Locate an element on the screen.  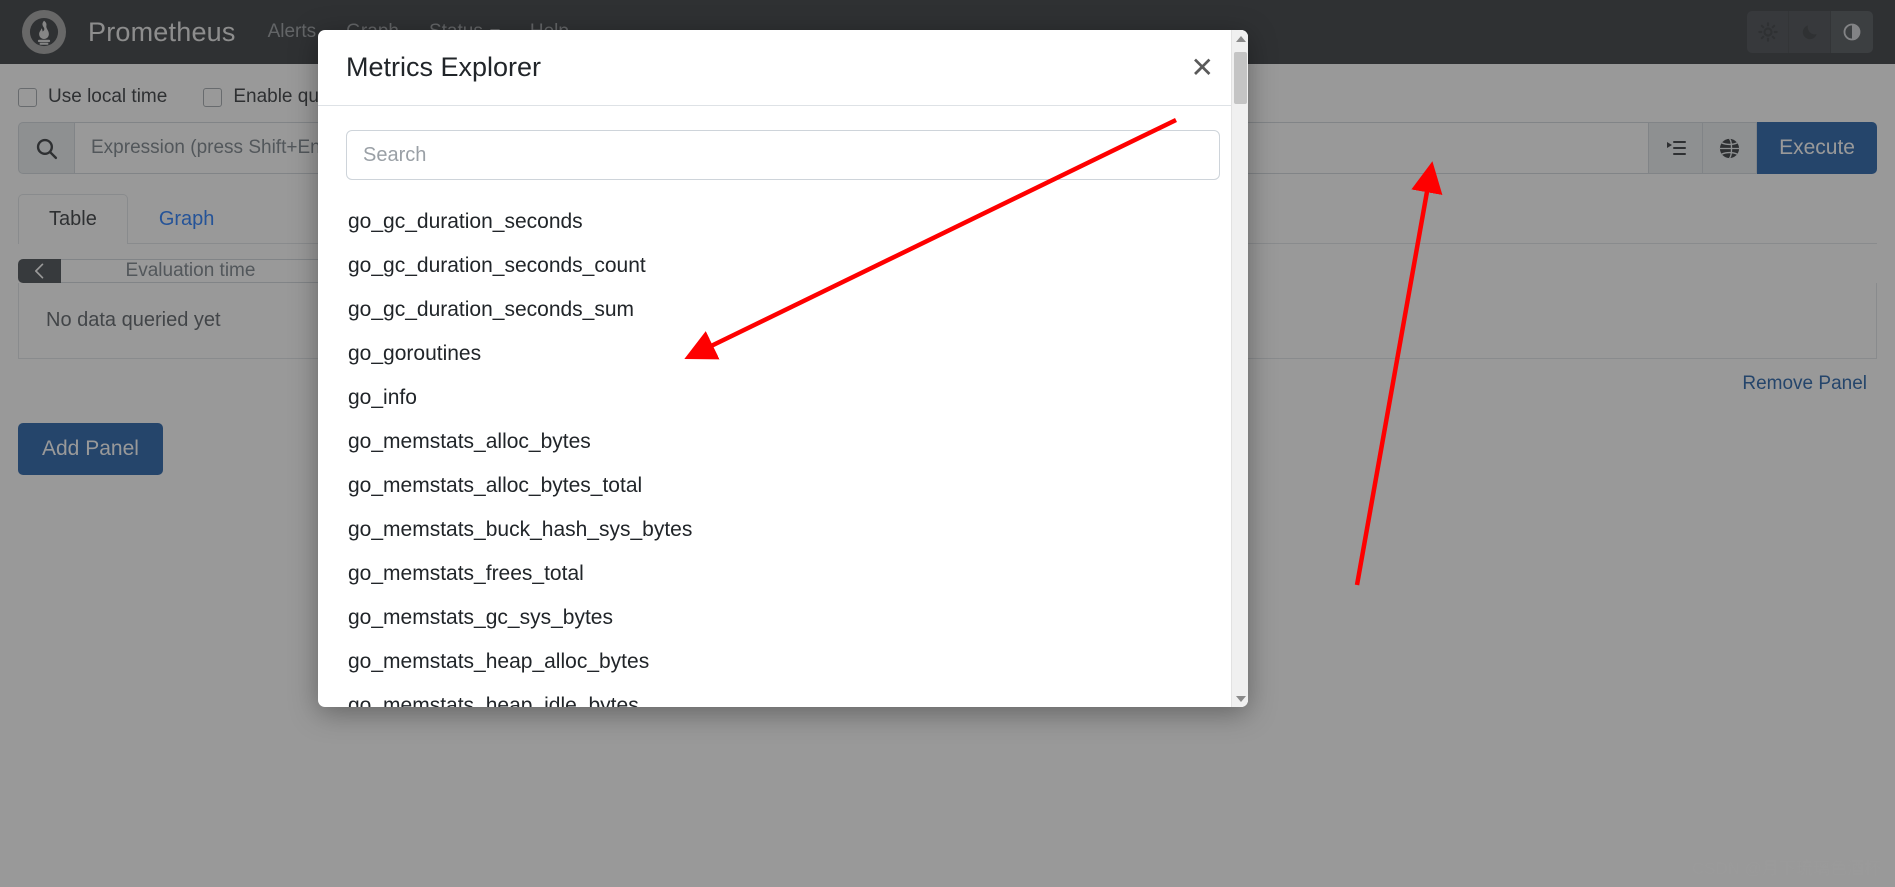
list-item: go_goroutines is located at coordinates (783, 354).